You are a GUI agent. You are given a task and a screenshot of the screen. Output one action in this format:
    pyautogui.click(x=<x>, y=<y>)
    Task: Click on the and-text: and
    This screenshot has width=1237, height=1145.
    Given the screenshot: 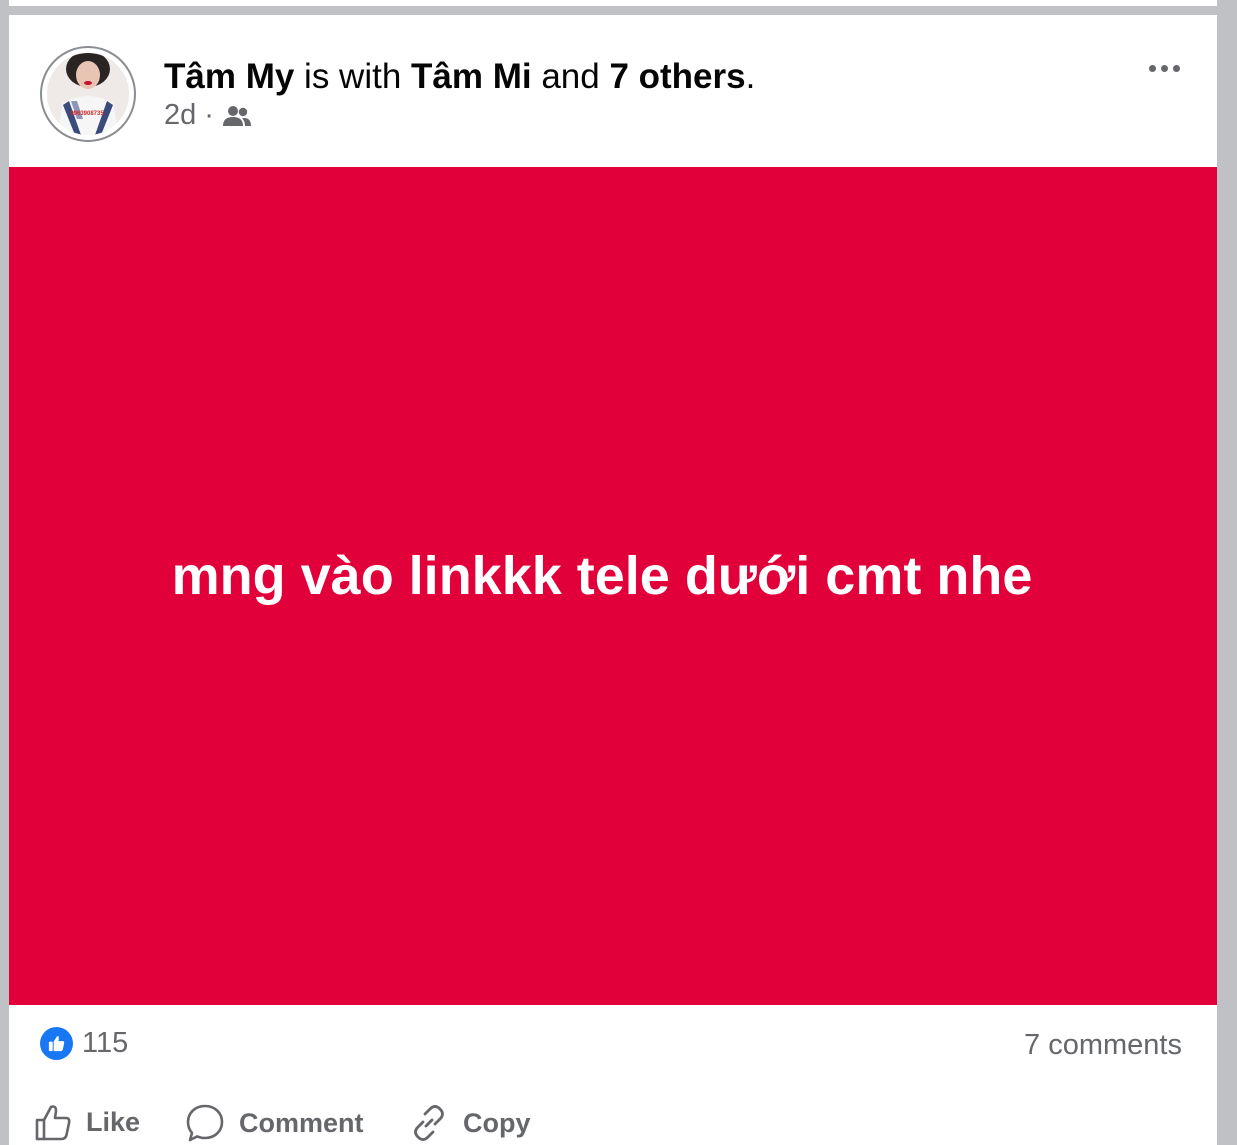 What is the action you would take?
    pyautogui.click(x=570, y=76)
    